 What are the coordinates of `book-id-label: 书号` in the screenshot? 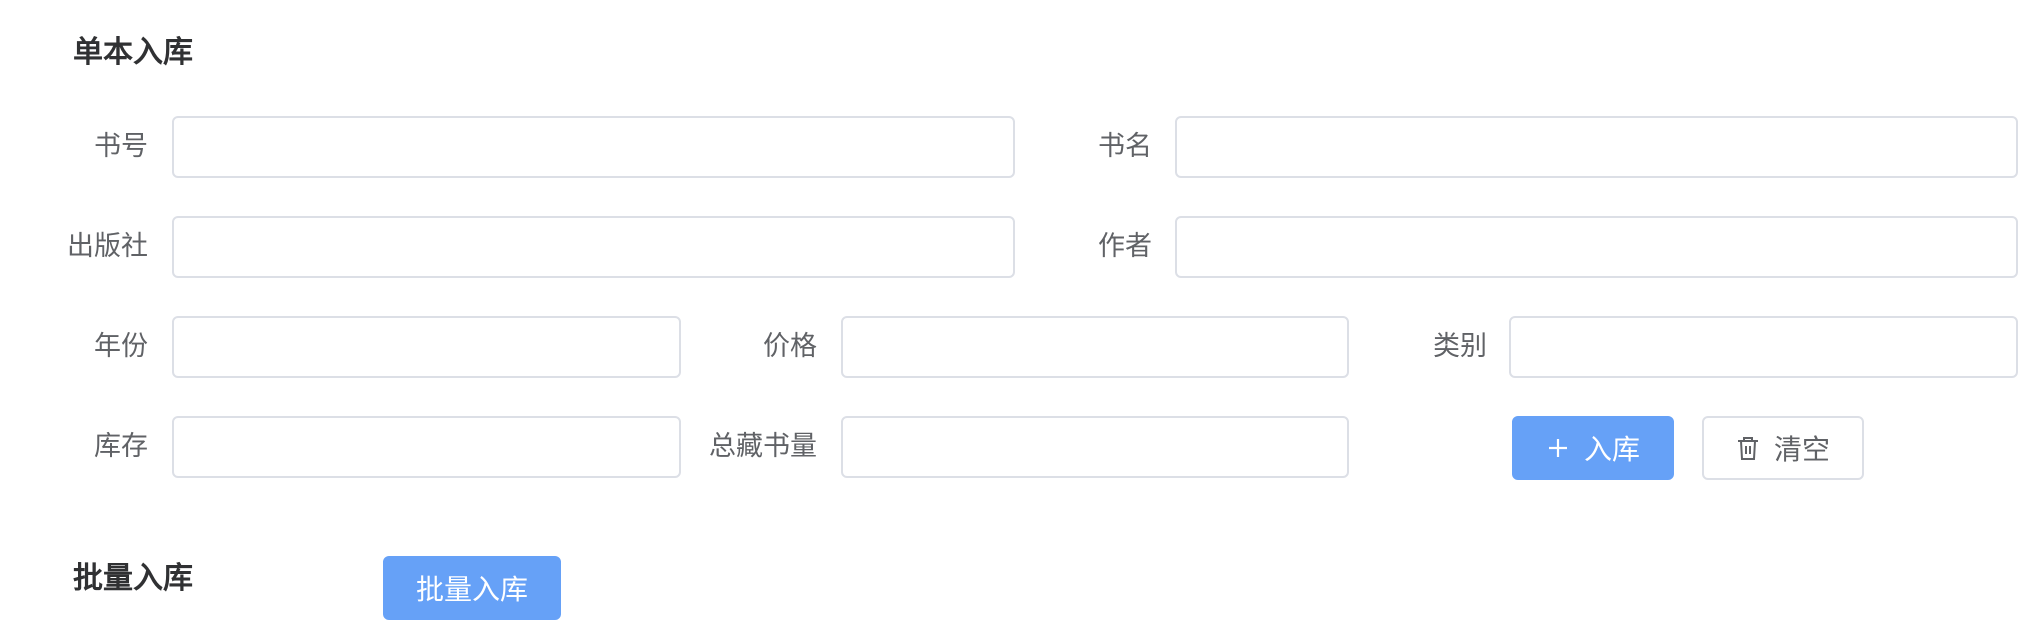 It's located at (121, 146).